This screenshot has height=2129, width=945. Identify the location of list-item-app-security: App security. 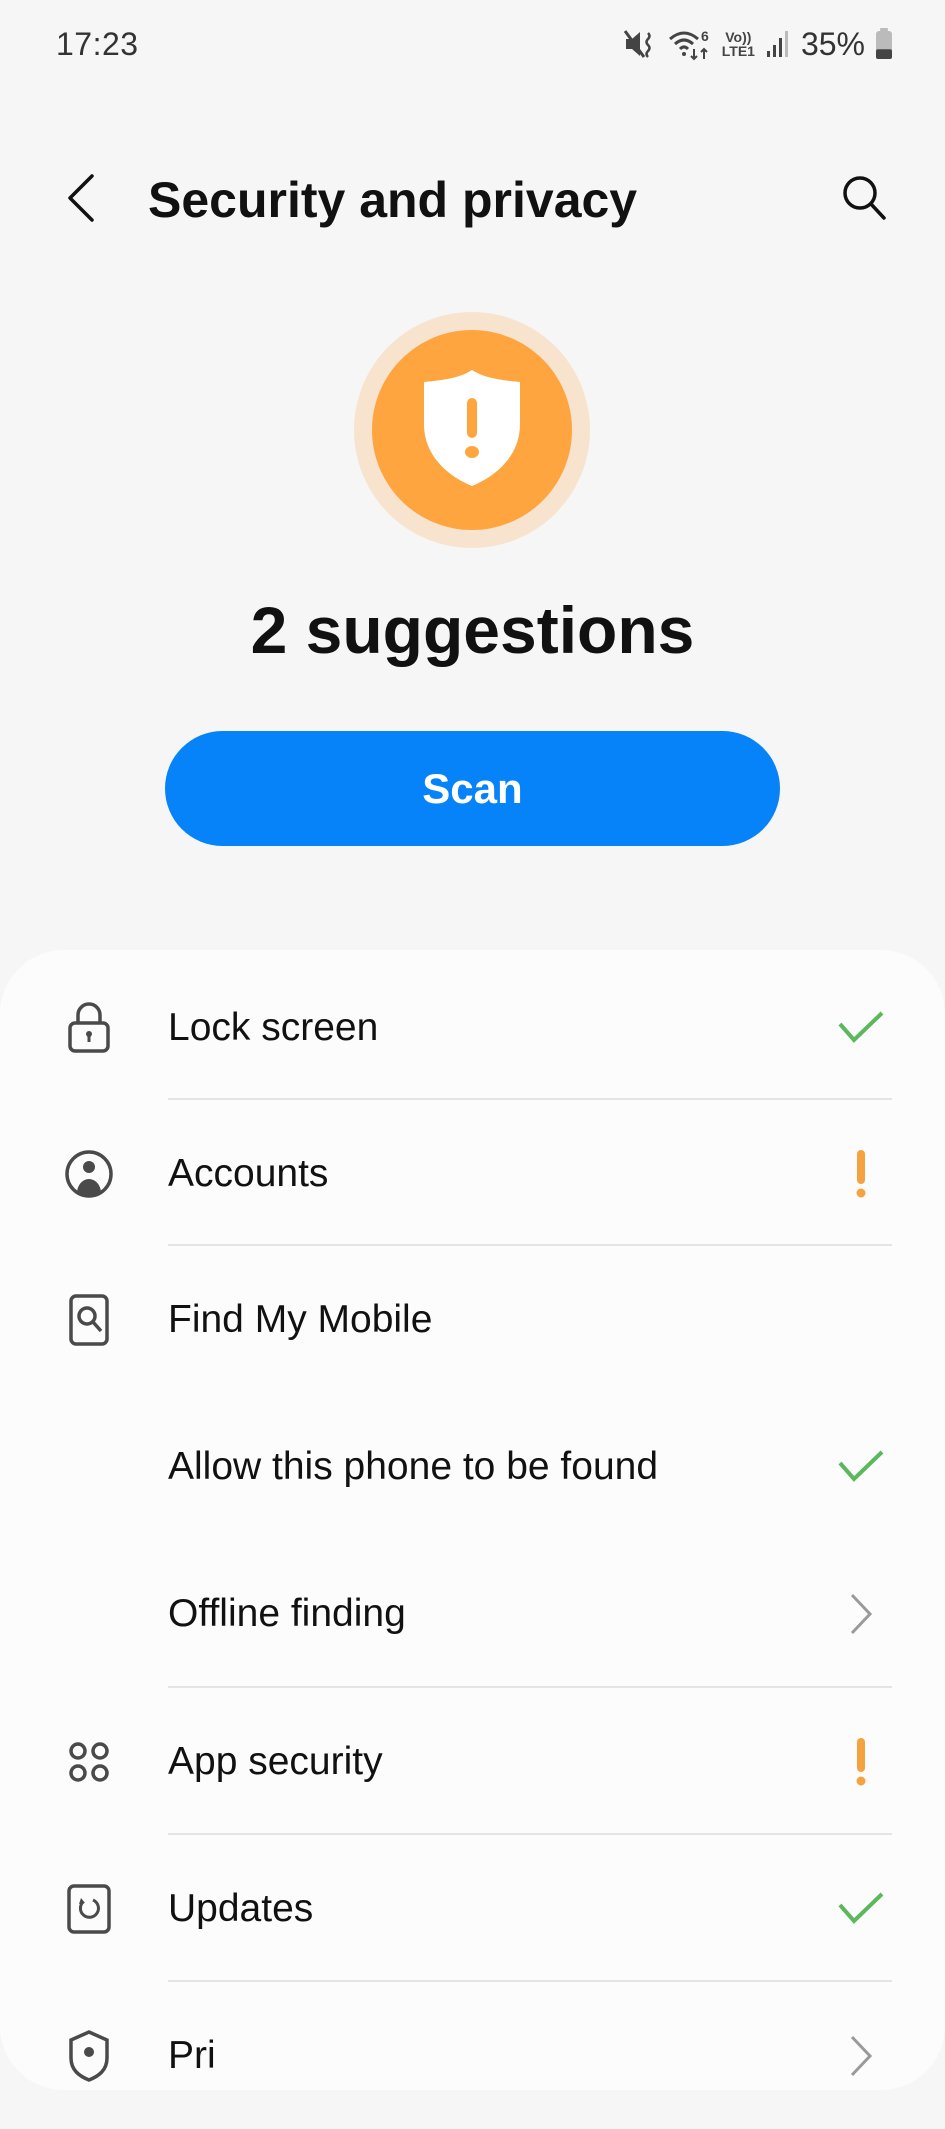
(472, 1761).